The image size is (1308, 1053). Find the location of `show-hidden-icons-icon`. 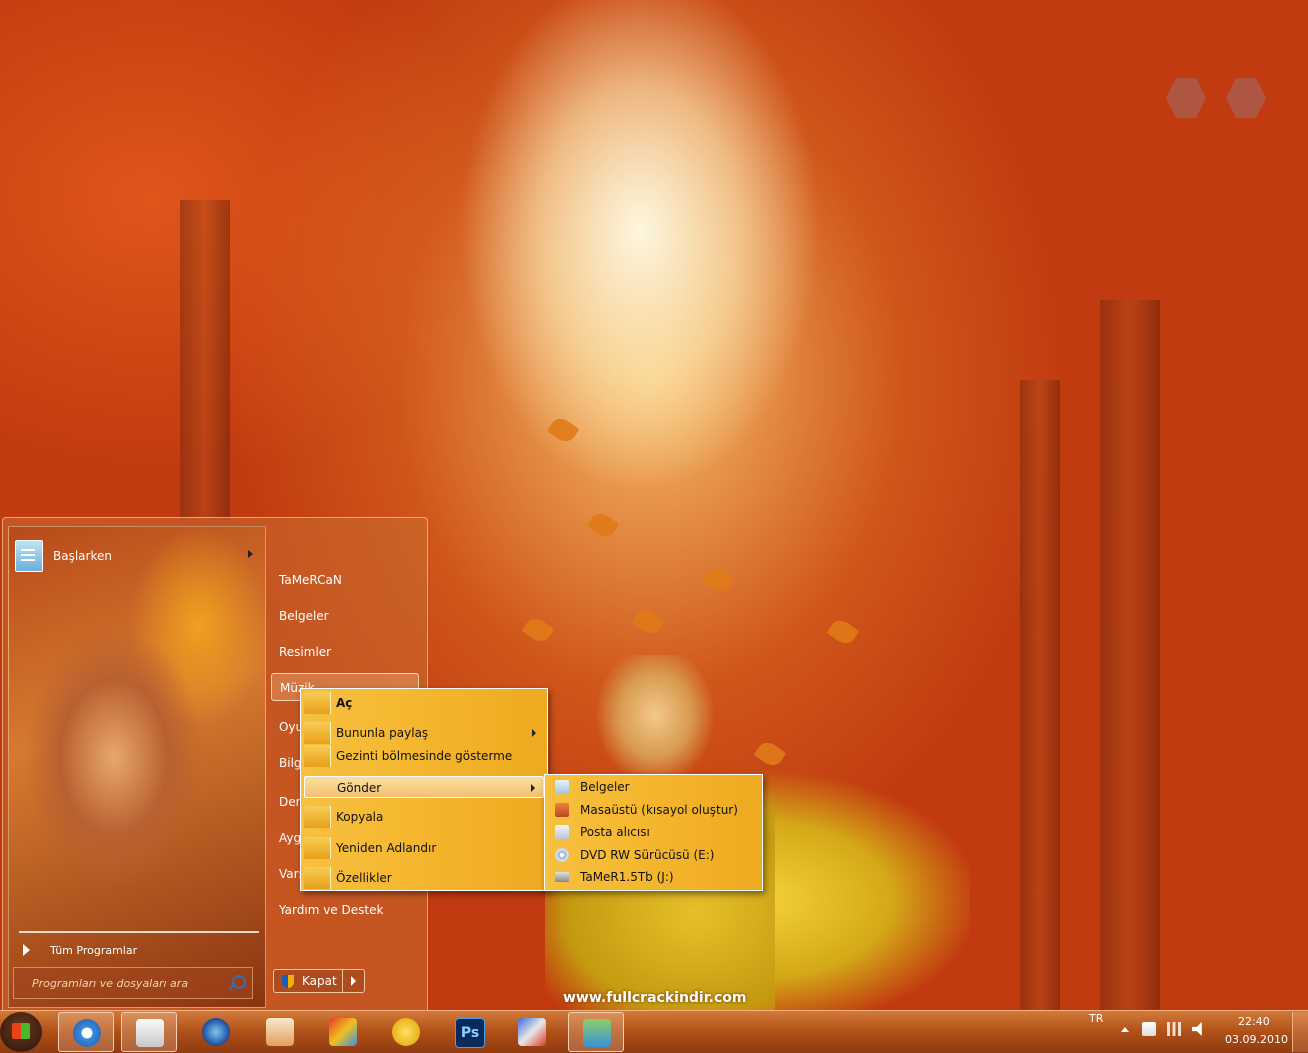

show-hidden-icons-icon is located at coordinates (1125, 1029).